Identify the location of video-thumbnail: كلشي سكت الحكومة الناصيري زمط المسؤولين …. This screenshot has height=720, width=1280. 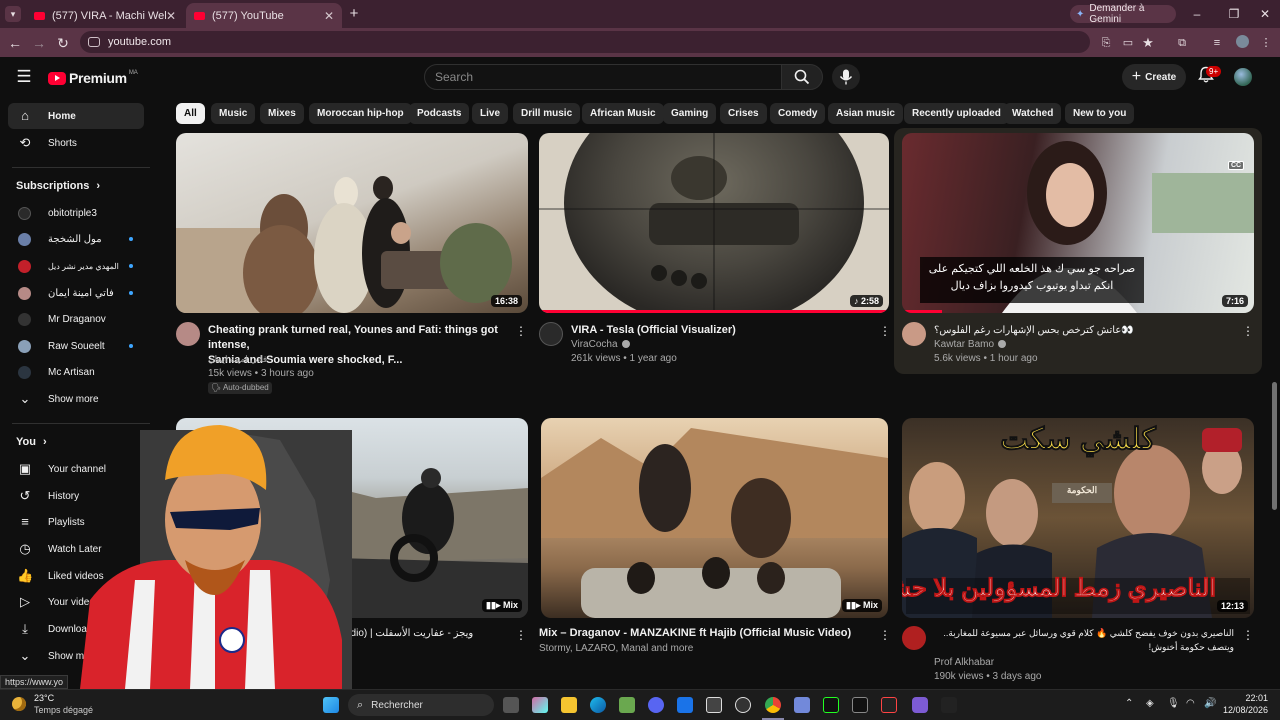
(1078, 518).